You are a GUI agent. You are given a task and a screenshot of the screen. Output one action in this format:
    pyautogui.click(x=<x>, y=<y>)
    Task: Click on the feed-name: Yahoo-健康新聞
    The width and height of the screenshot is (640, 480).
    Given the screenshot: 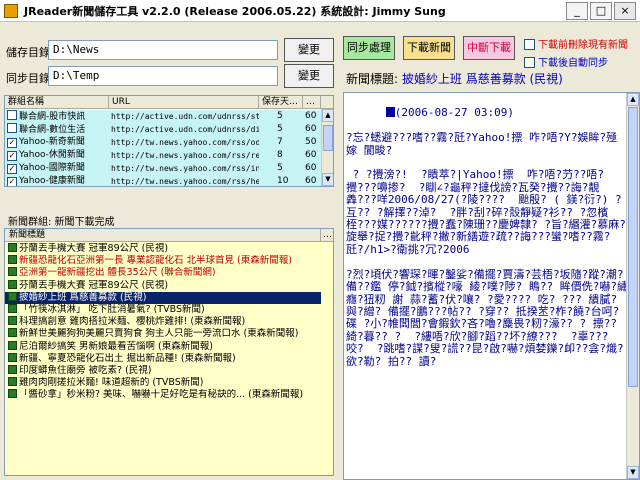 What is the action you would take?
    pyautogui.click(x=52, y=181)
    